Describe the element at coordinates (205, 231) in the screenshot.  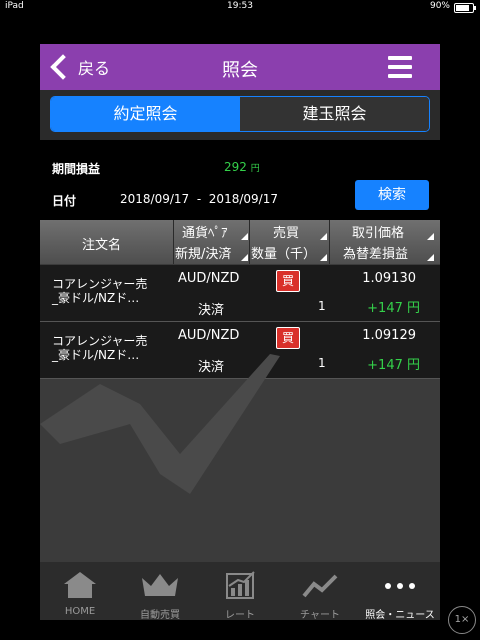
I see `col-currency-pair: 通貨ﾍﾟｱ` at that location.